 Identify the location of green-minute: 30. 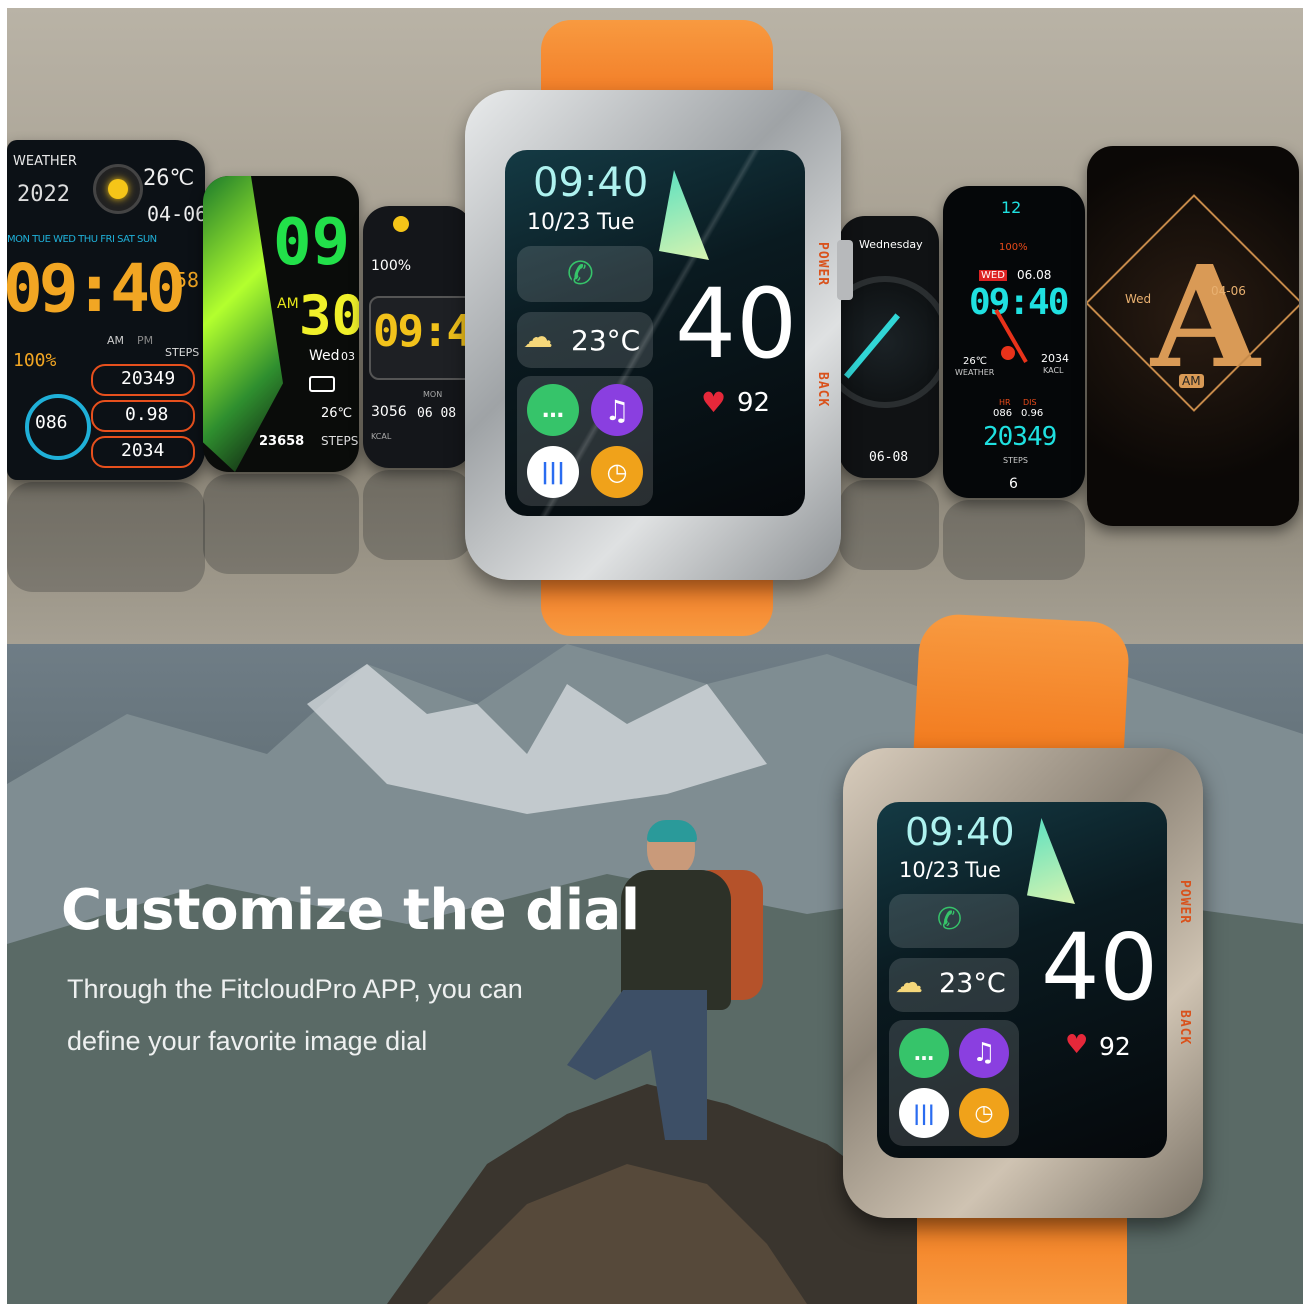
(329, 315).